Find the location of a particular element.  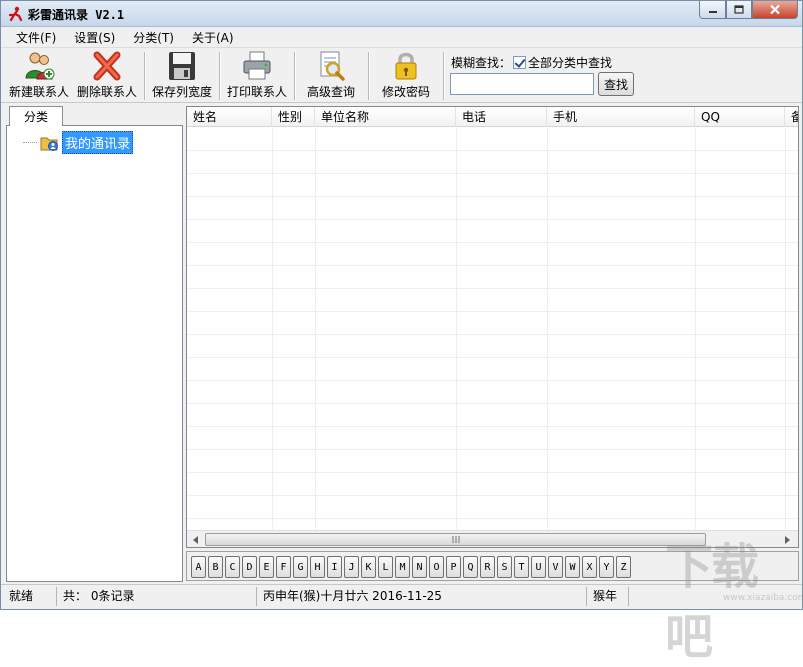

status-ready: 就绪 is located at coordinates (31, 596).